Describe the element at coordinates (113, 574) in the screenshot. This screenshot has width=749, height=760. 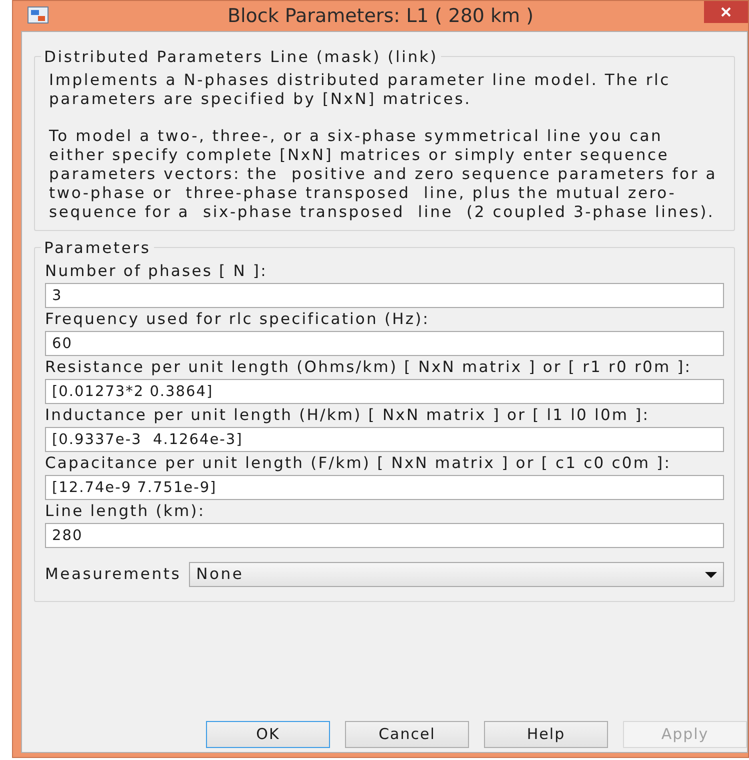
I see `measurements-label: Measurements` at that location.